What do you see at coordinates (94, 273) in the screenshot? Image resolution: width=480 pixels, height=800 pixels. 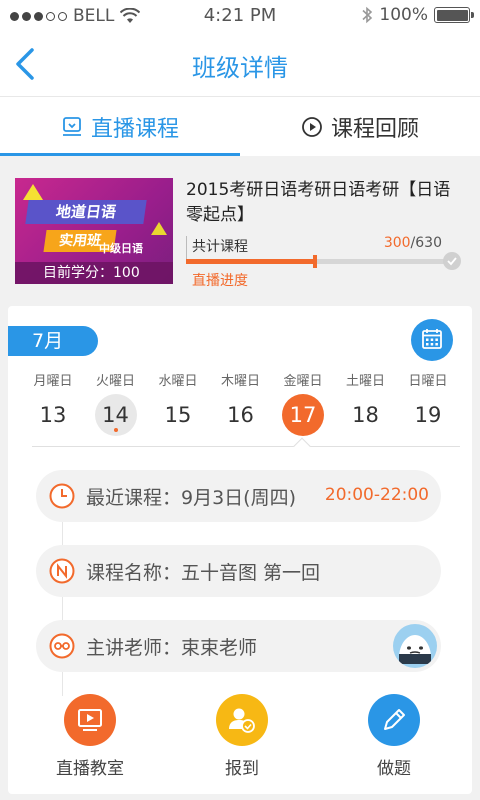 I see `current-credit: 目前学分：100` at bounding box center [94, 273].